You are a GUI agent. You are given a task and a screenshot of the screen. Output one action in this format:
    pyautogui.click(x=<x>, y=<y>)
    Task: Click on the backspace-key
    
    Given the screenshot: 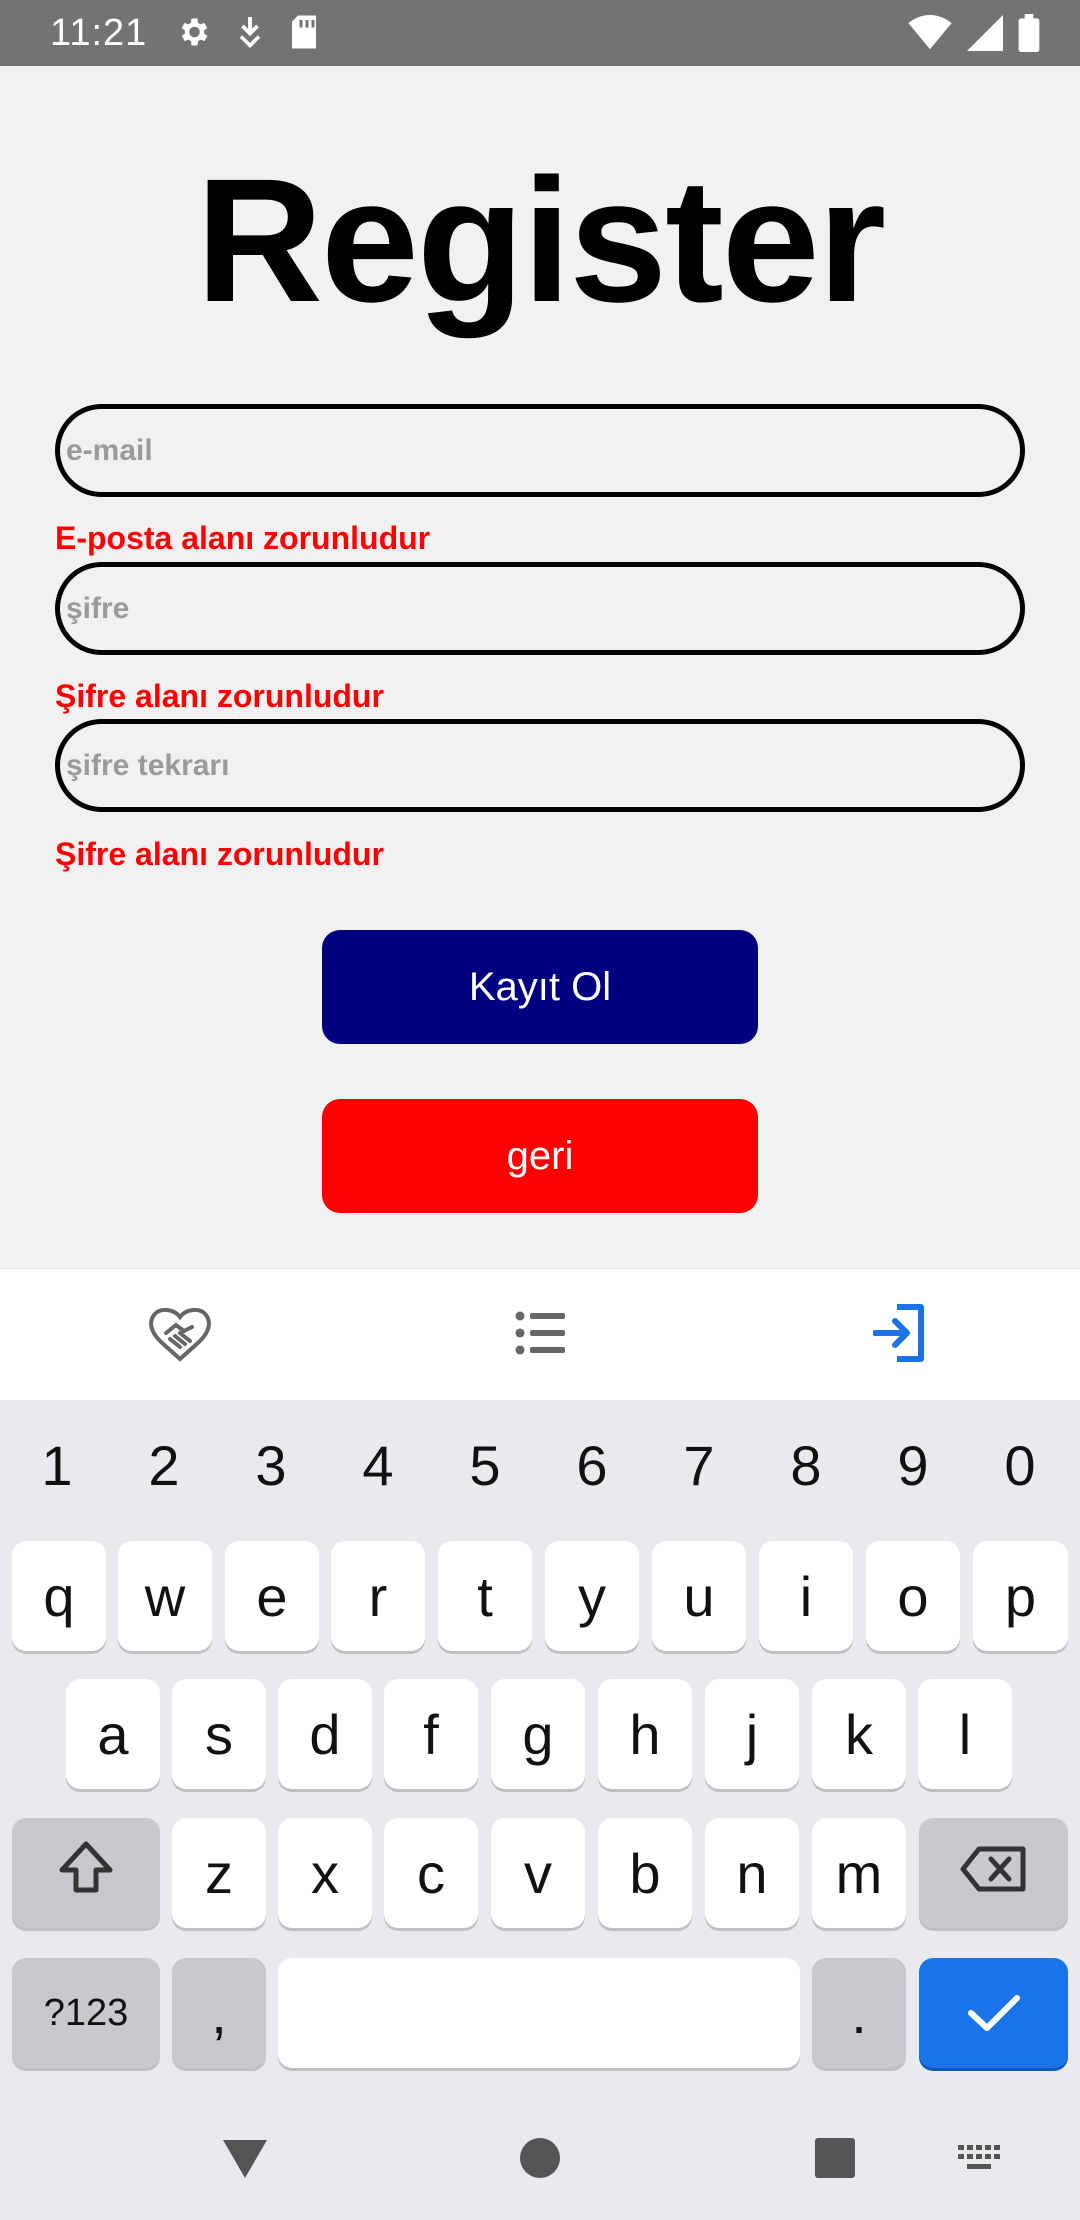 What is the action you would take?
    pyautogui.click(x=993, y=1873)
    